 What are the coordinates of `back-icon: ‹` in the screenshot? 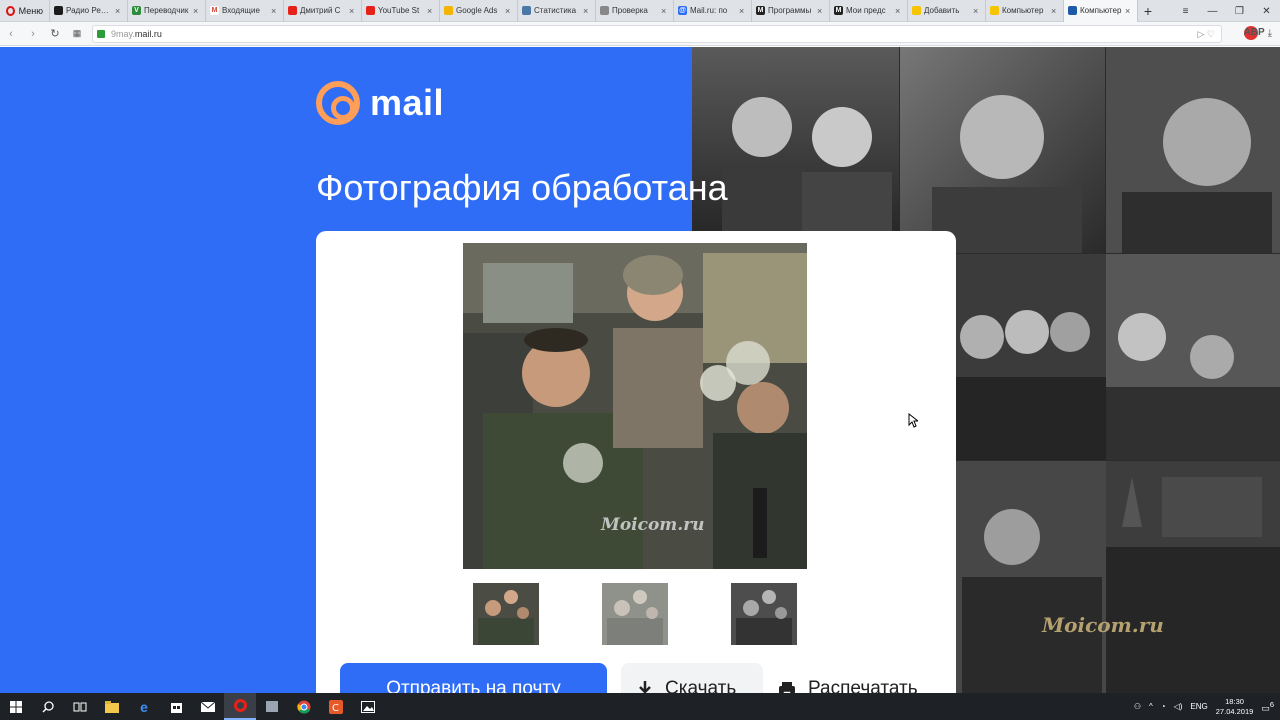 It's located at (11, 34).